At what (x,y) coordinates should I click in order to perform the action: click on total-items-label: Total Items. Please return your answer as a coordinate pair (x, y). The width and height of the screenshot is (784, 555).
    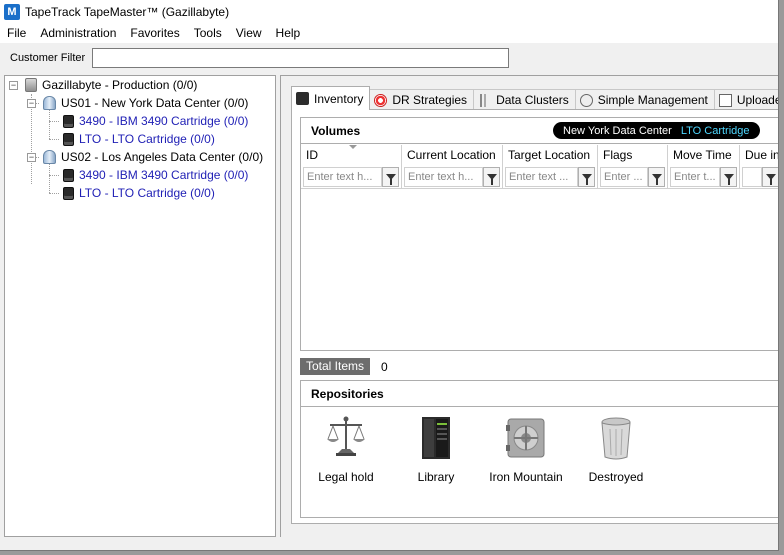
    Looking at the image, I should click on (335, 366).